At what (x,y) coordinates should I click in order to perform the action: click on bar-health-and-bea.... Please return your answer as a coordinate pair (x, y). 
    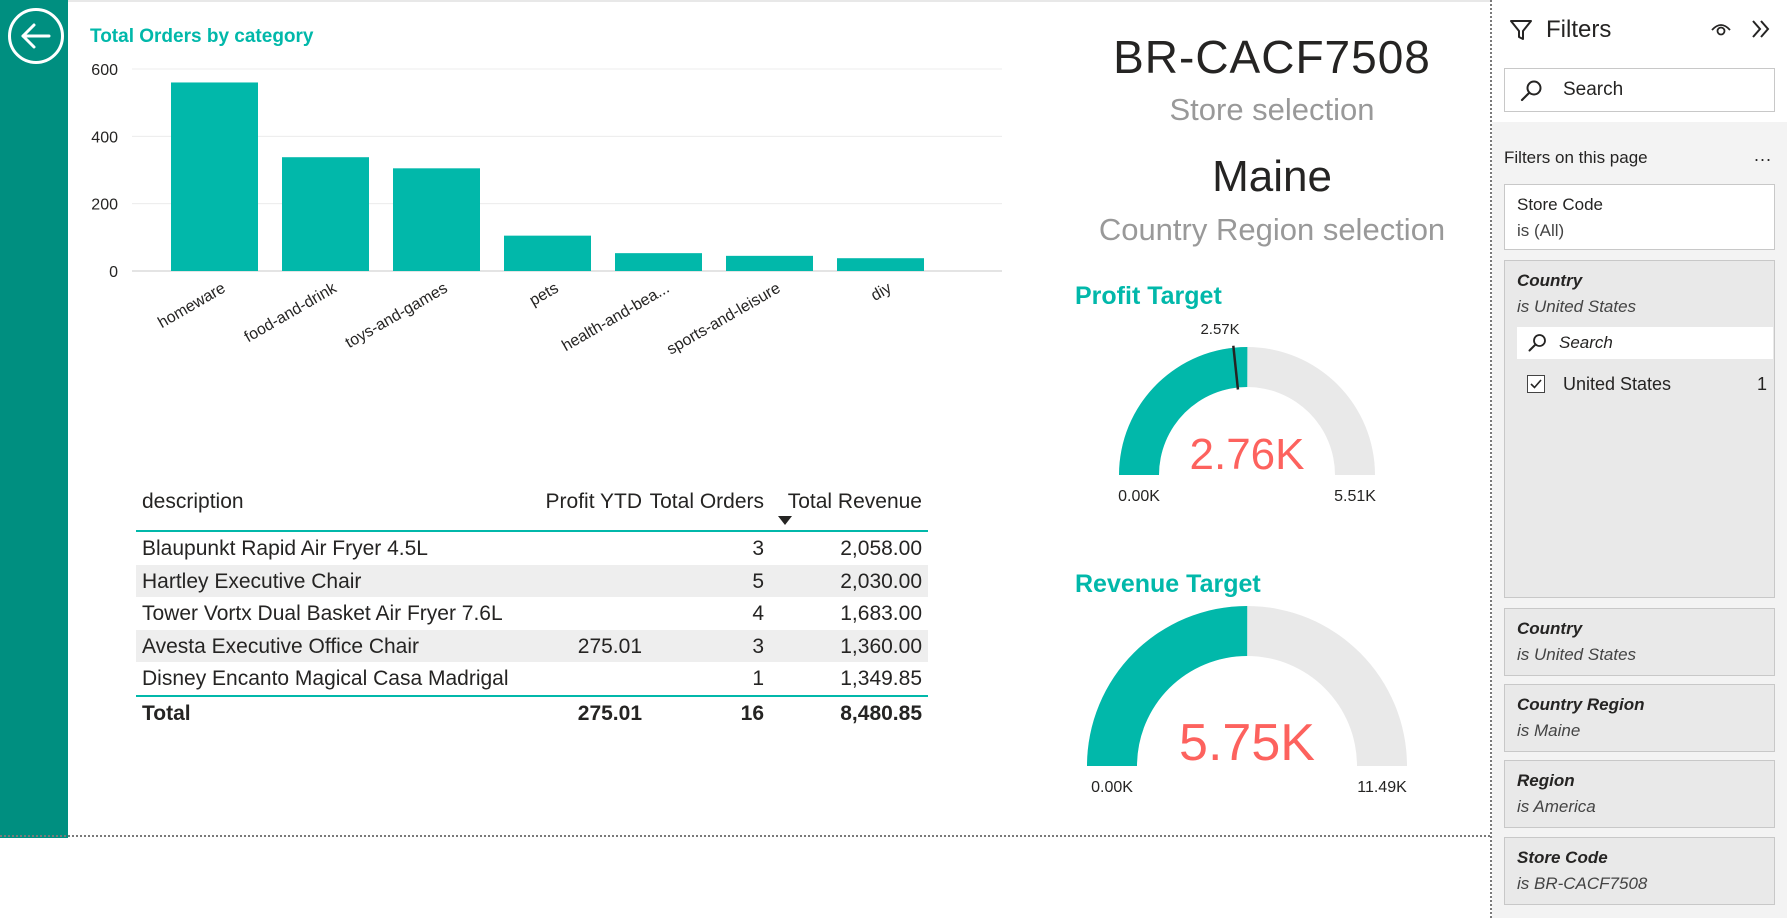
    Looking at the image, I should click on (658, 262).